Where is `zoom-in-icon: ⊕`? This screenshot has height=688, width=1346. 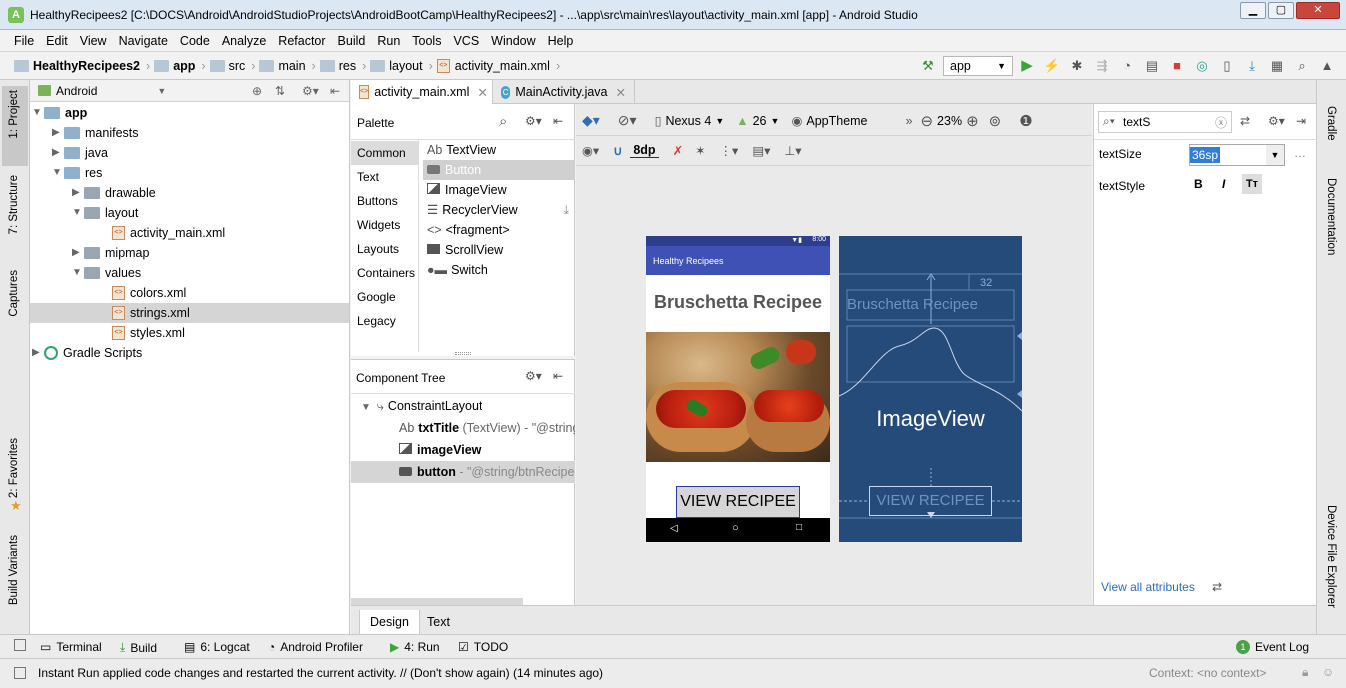
zoom-in-icon: ⊕ is located at coordinates (972, 121).